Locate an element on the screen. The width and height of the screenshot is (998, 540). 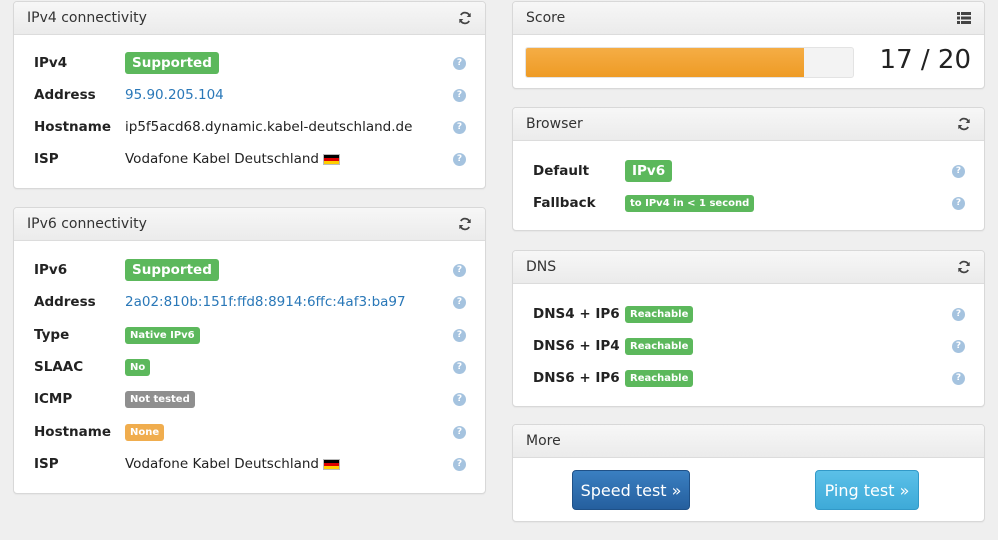
fallback-row: Fallback to IPv4 in < 1 second ? is located at coordinates (748, 203).